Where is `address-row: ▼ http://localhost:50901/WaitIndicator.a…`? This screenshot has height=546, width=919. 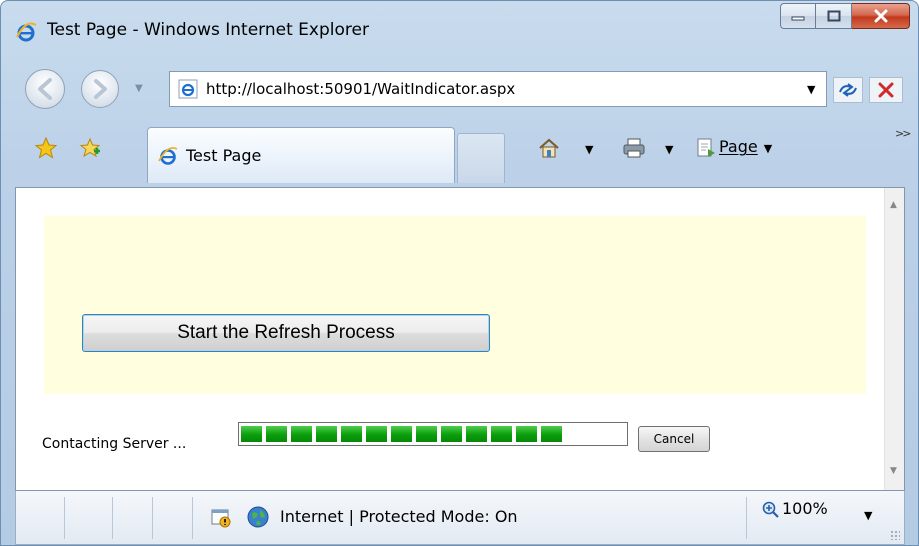
address-row: ▼ http://localhost:50901/WaitIndicator.a… is located at coordinates (459, 88).